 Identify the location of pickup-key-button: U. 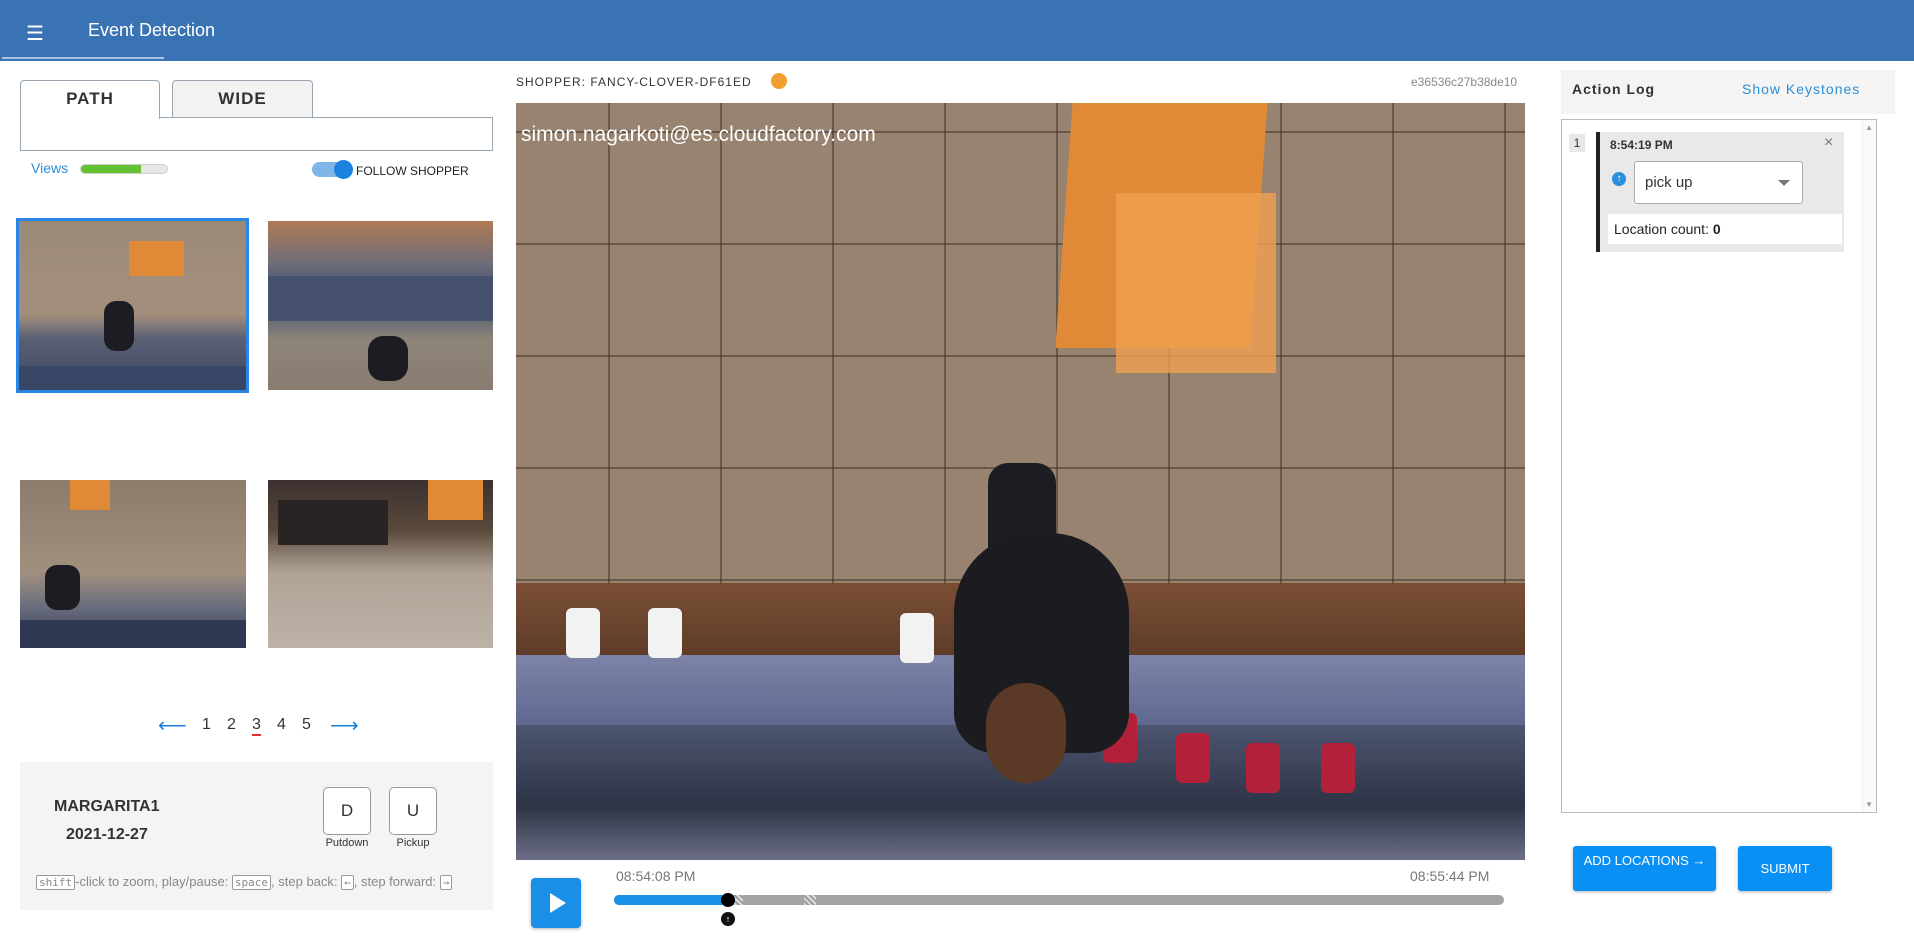
(413, 811).